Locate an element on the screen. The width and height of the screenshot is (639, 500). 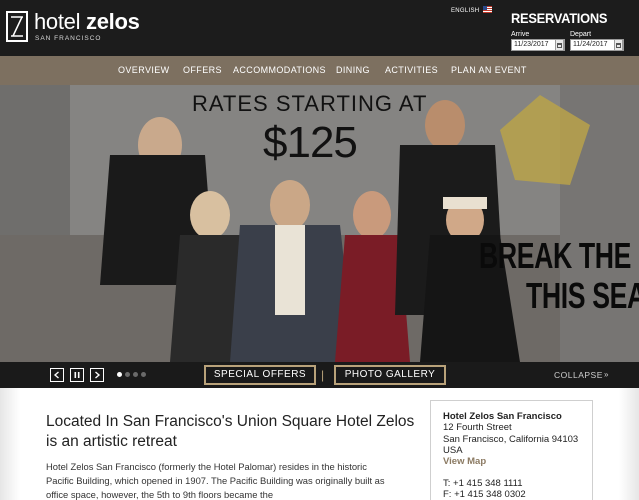
brand-name-bold: zelos is located at coordinates (113, 21).